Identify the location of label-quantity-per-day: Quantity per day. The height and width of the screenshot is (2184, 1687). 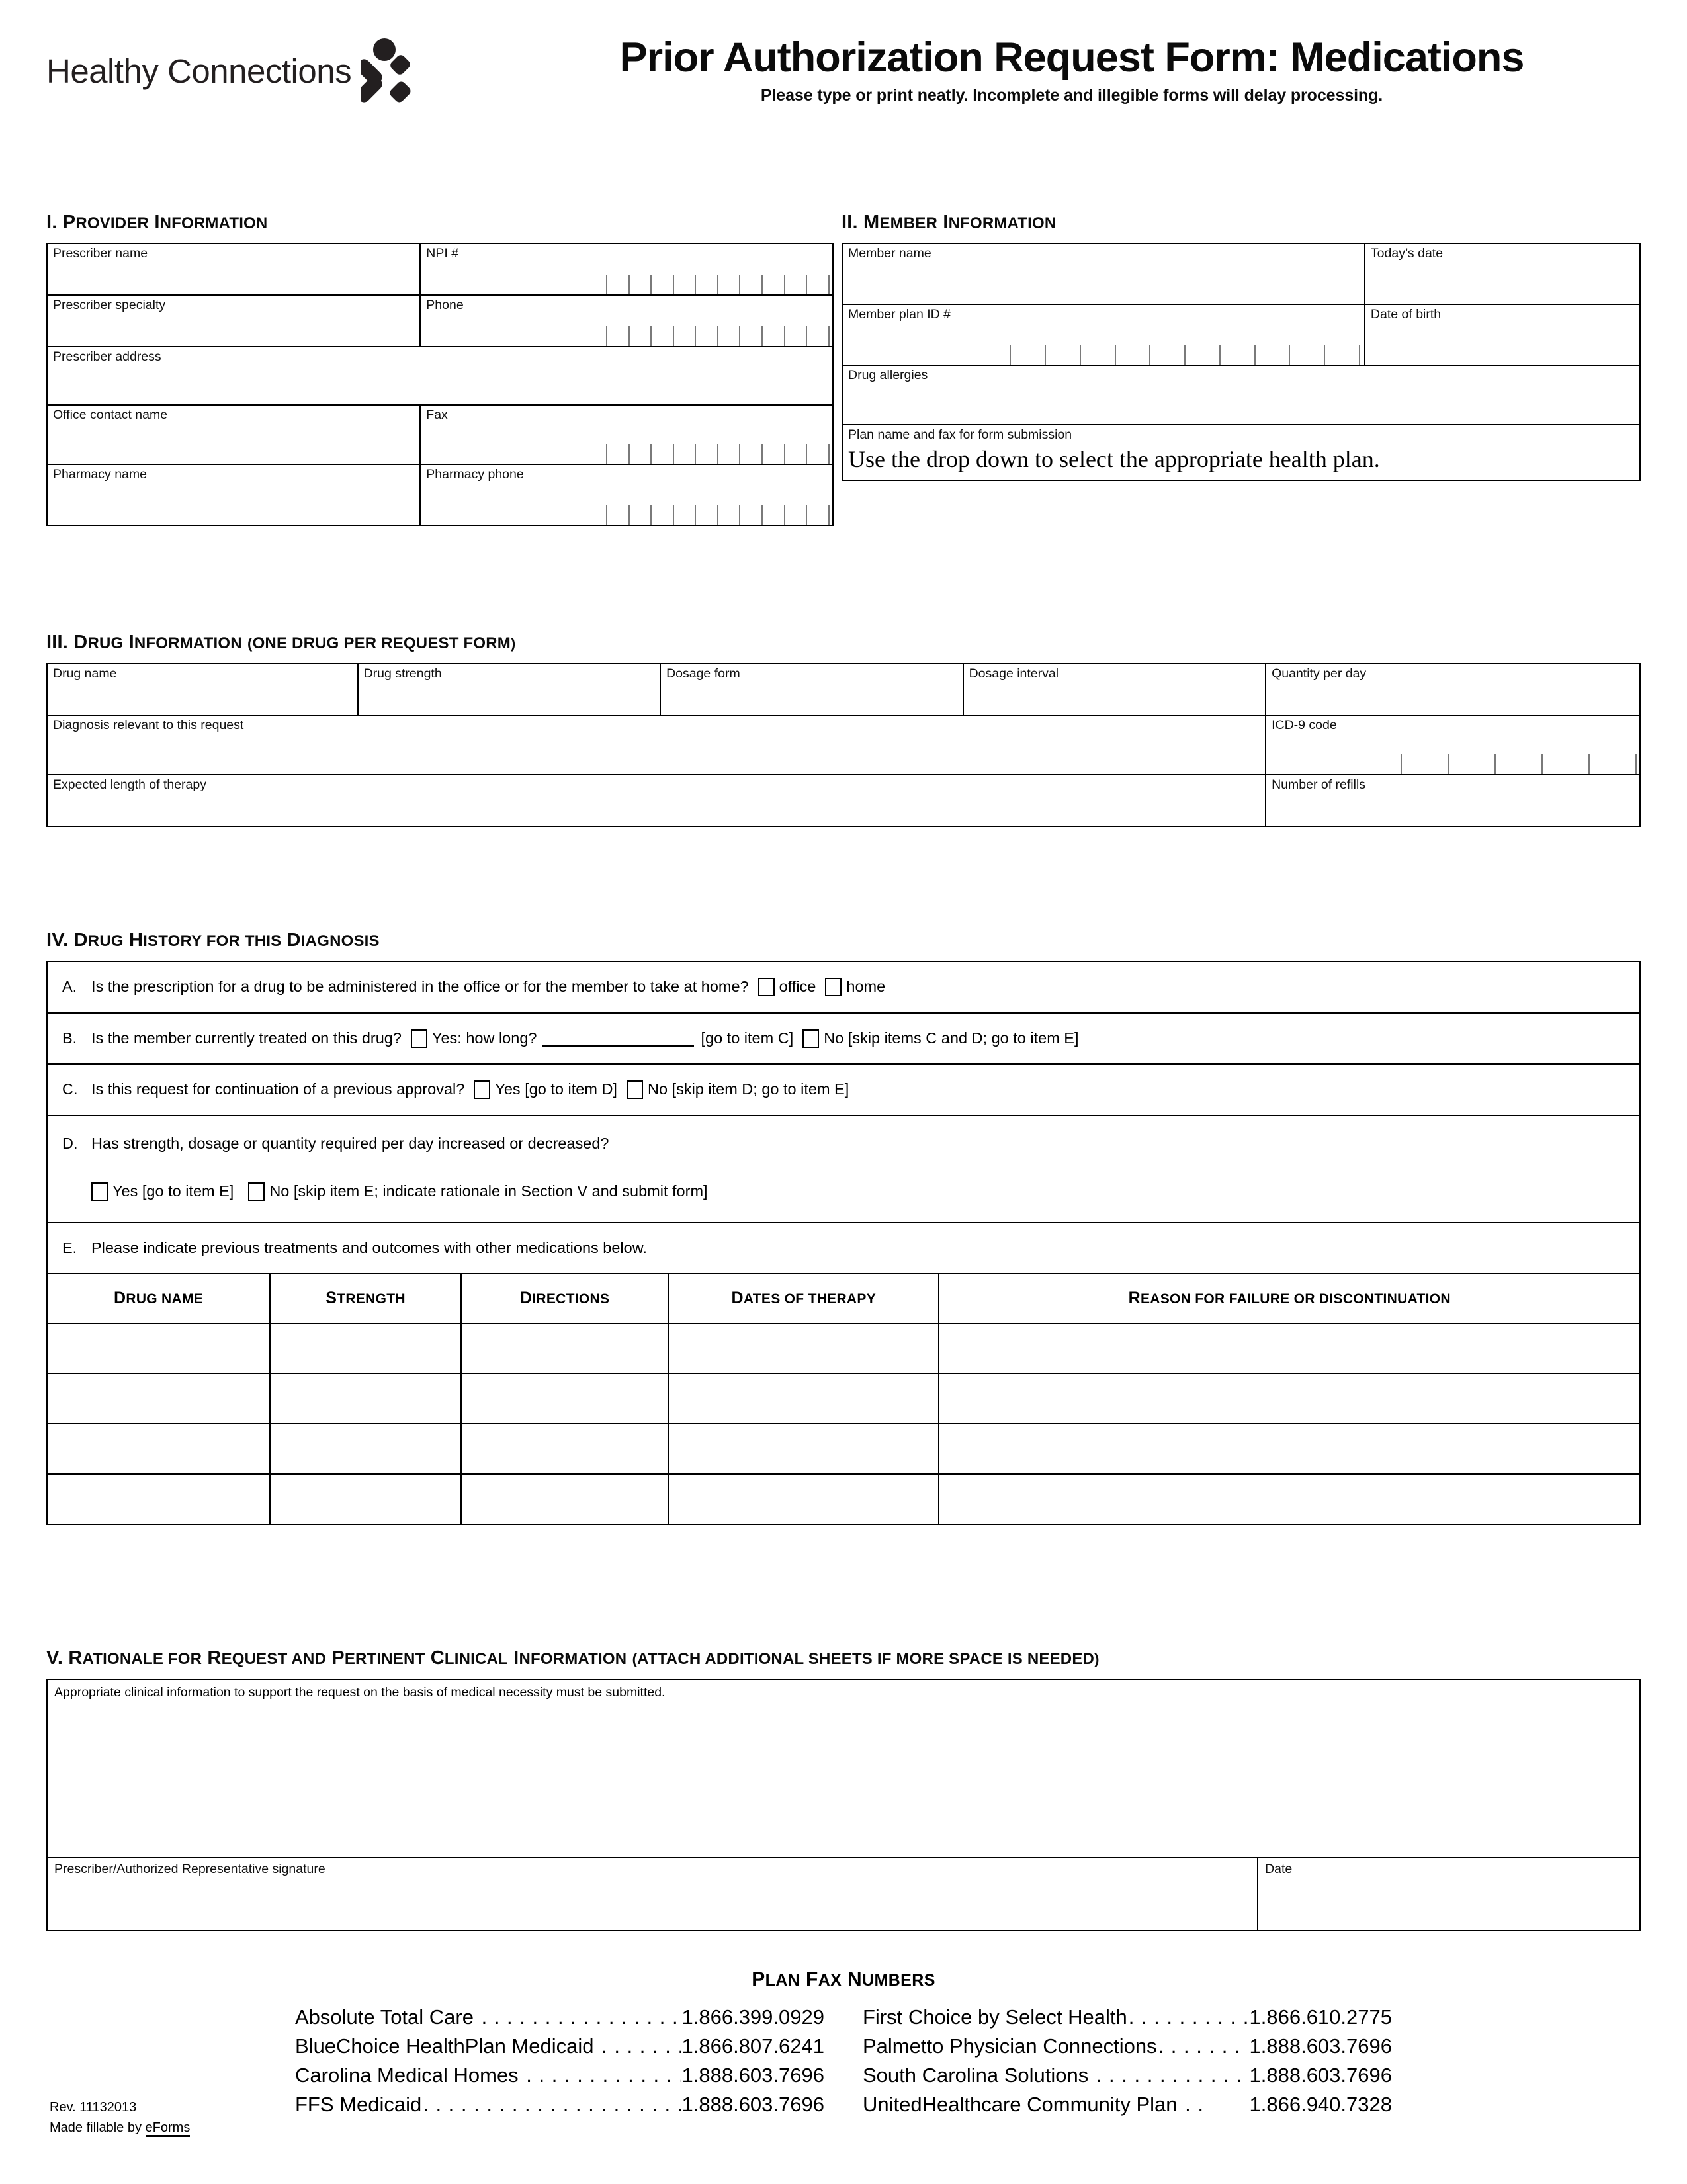
(1320, 674).